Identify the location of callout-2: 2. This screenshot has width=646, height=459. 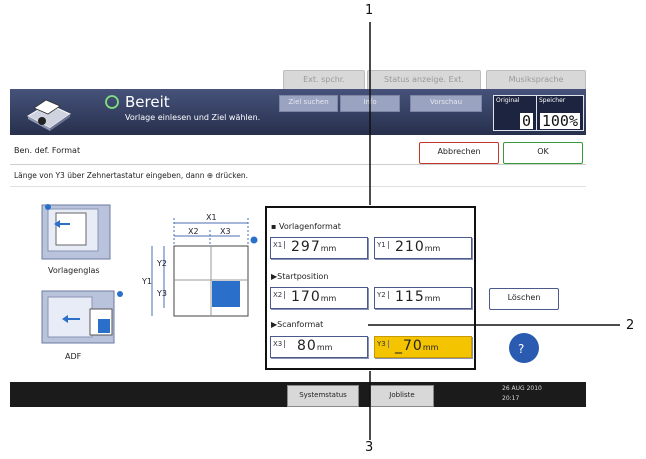
(630, 325).